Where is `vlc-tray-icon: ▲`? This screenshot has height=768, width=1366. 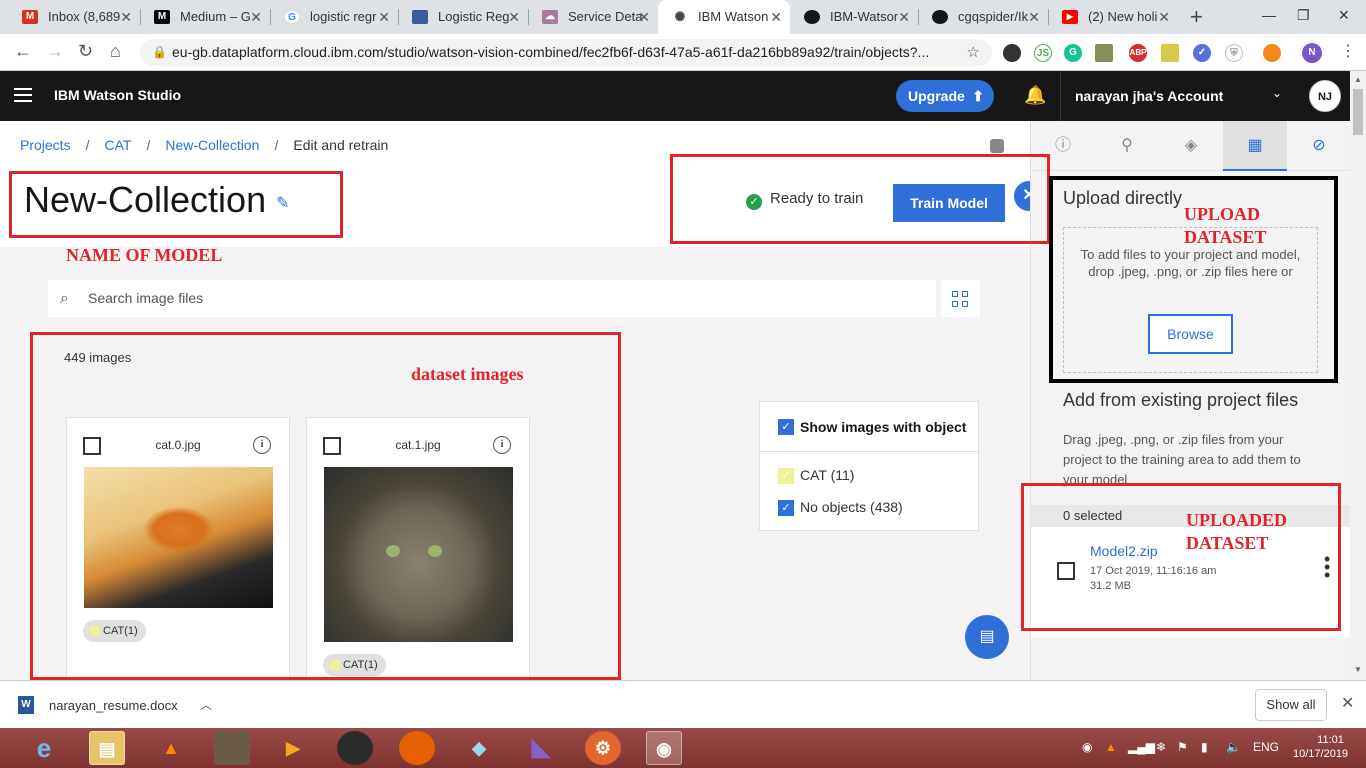 vlc-tray-icon: ▲ is located at coordinates (1111, 747).